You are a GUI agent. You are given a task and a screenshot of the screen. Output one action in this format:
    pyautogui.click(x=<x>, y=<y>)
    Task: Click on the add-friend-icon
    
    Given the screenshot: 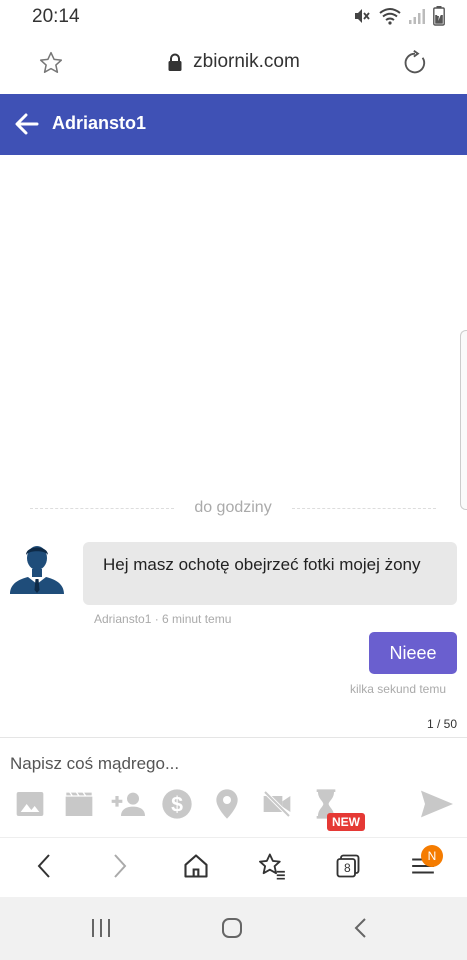 What is the action you would take?
    pyautogui.click(x=129, y=806)
    